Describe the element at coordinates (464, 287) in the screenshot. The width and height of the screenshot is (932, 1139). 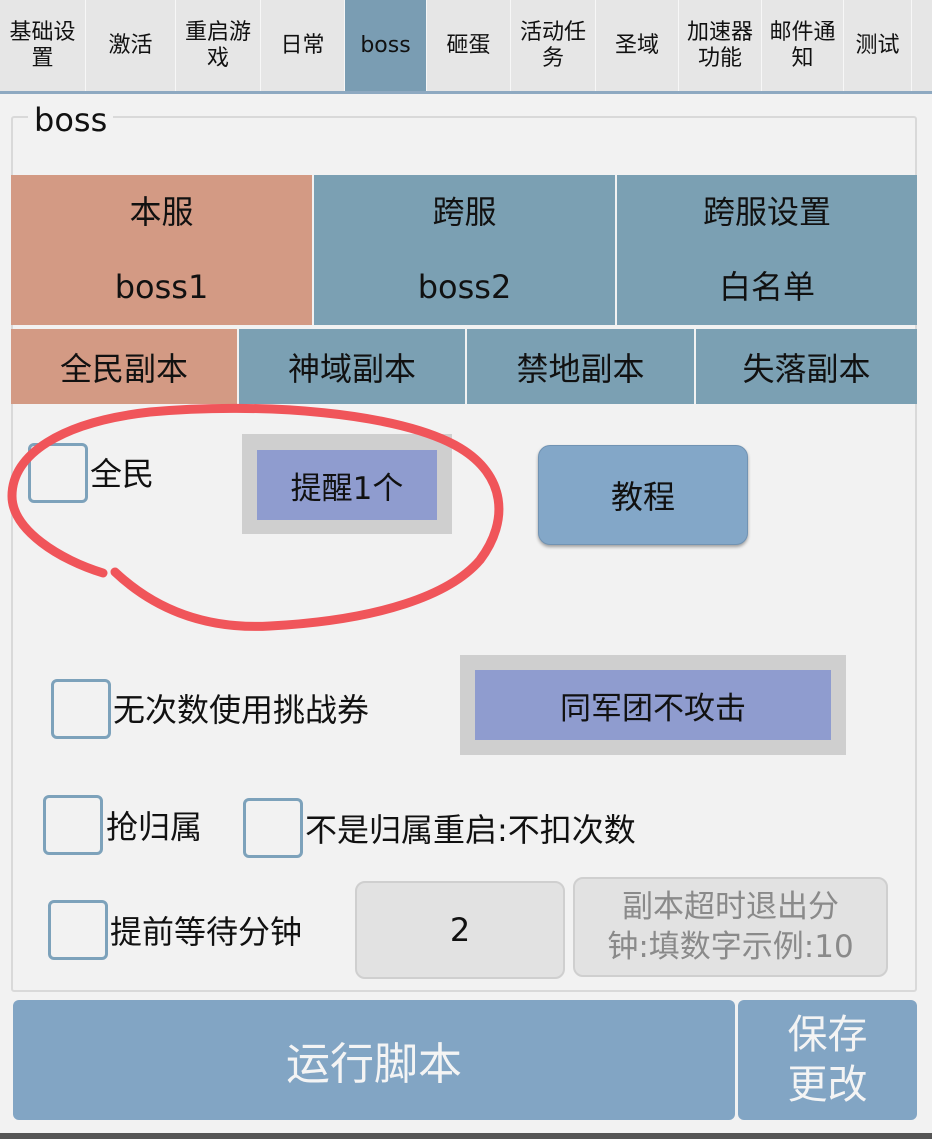
I see `server-tab-cross-sub: boss2` at that location.